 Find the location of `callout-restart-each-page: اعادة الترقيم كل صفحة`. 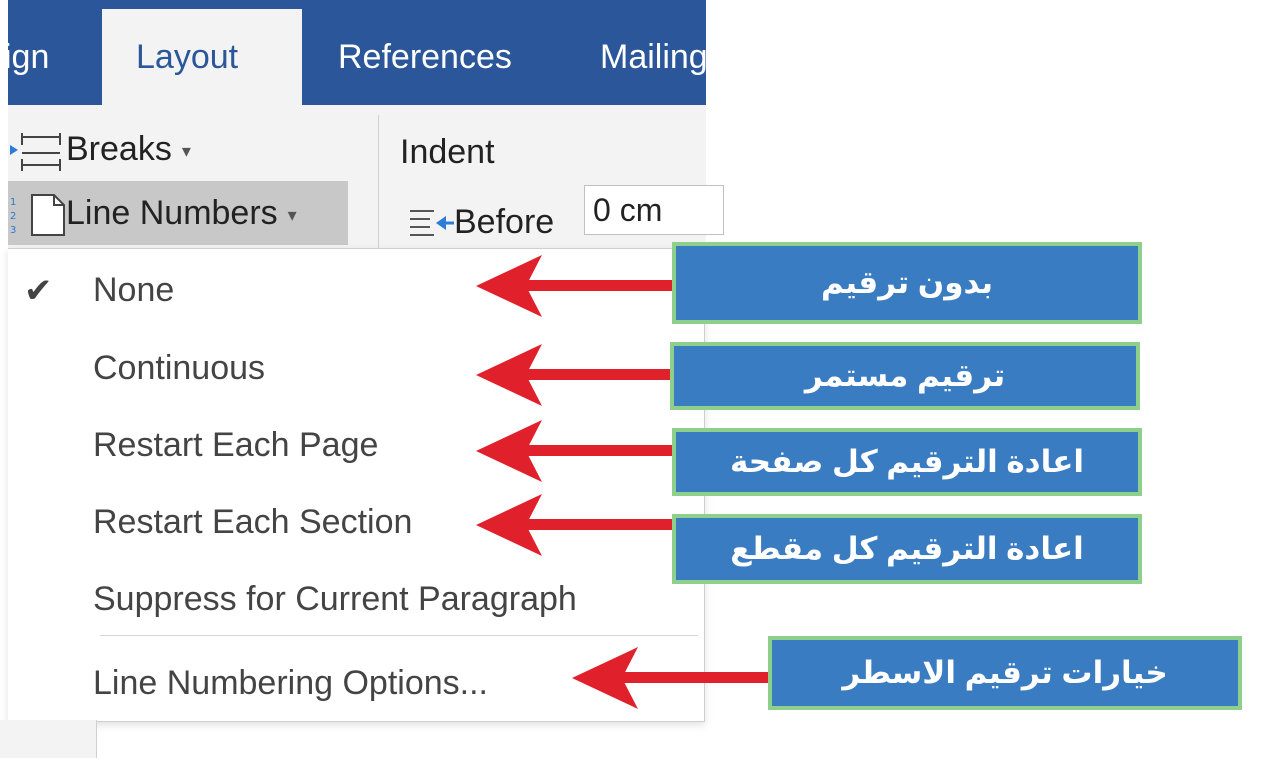

callout-restart-each-page: اعادة الترقيم كل صفحة is located at coordinates (907, 462).